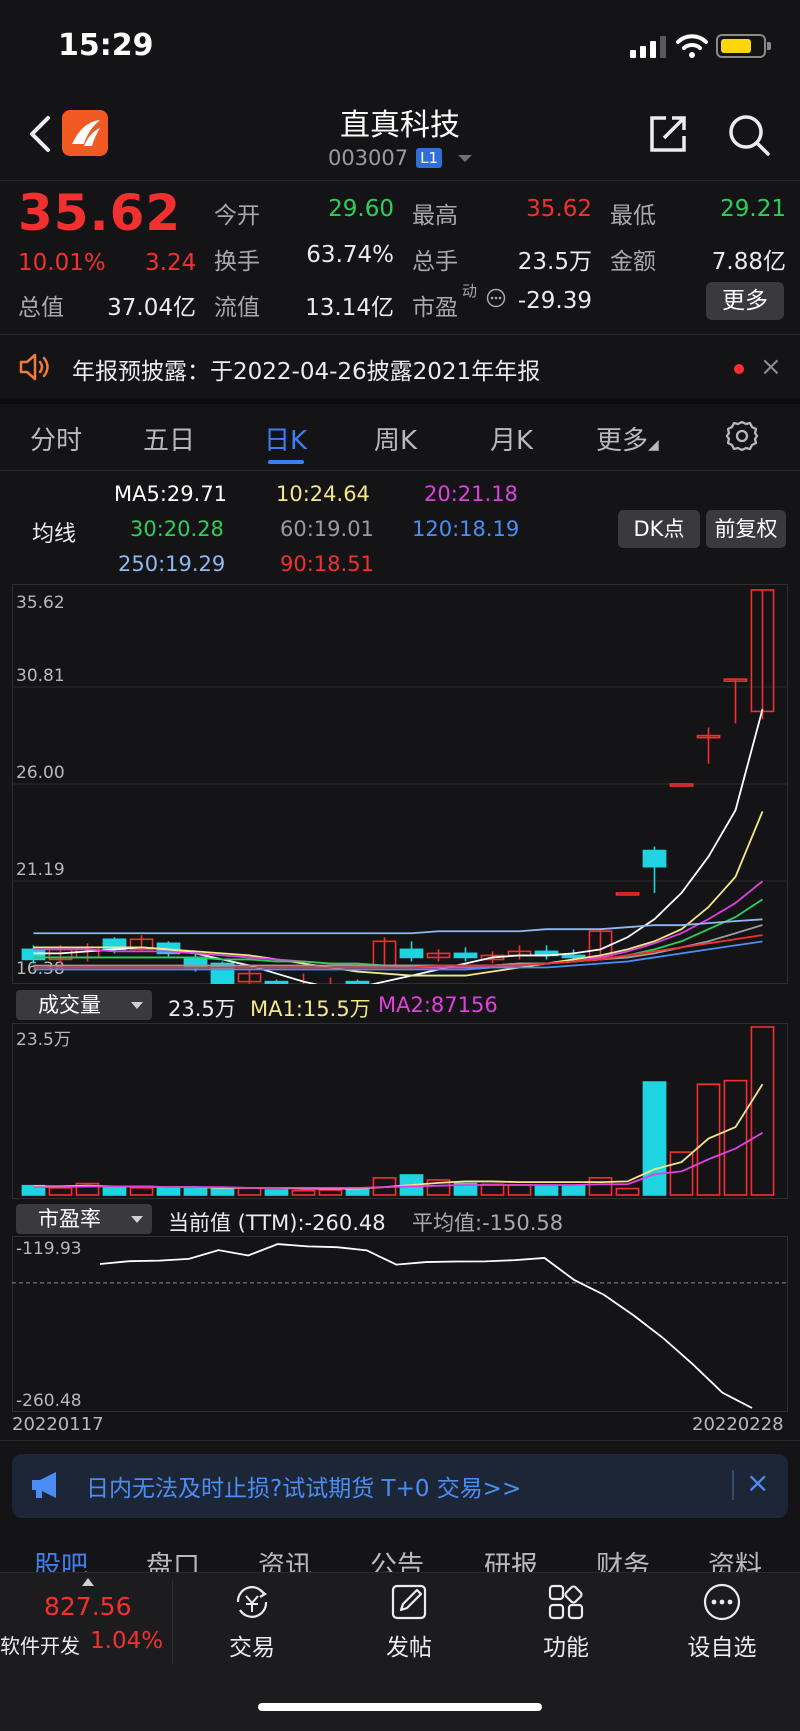 Image resolution: width=800 pixels, height=1731 pixels. Describe the element at coordinates (435, 262) in the screenshot. I see `volume-label: 总手` at that location.